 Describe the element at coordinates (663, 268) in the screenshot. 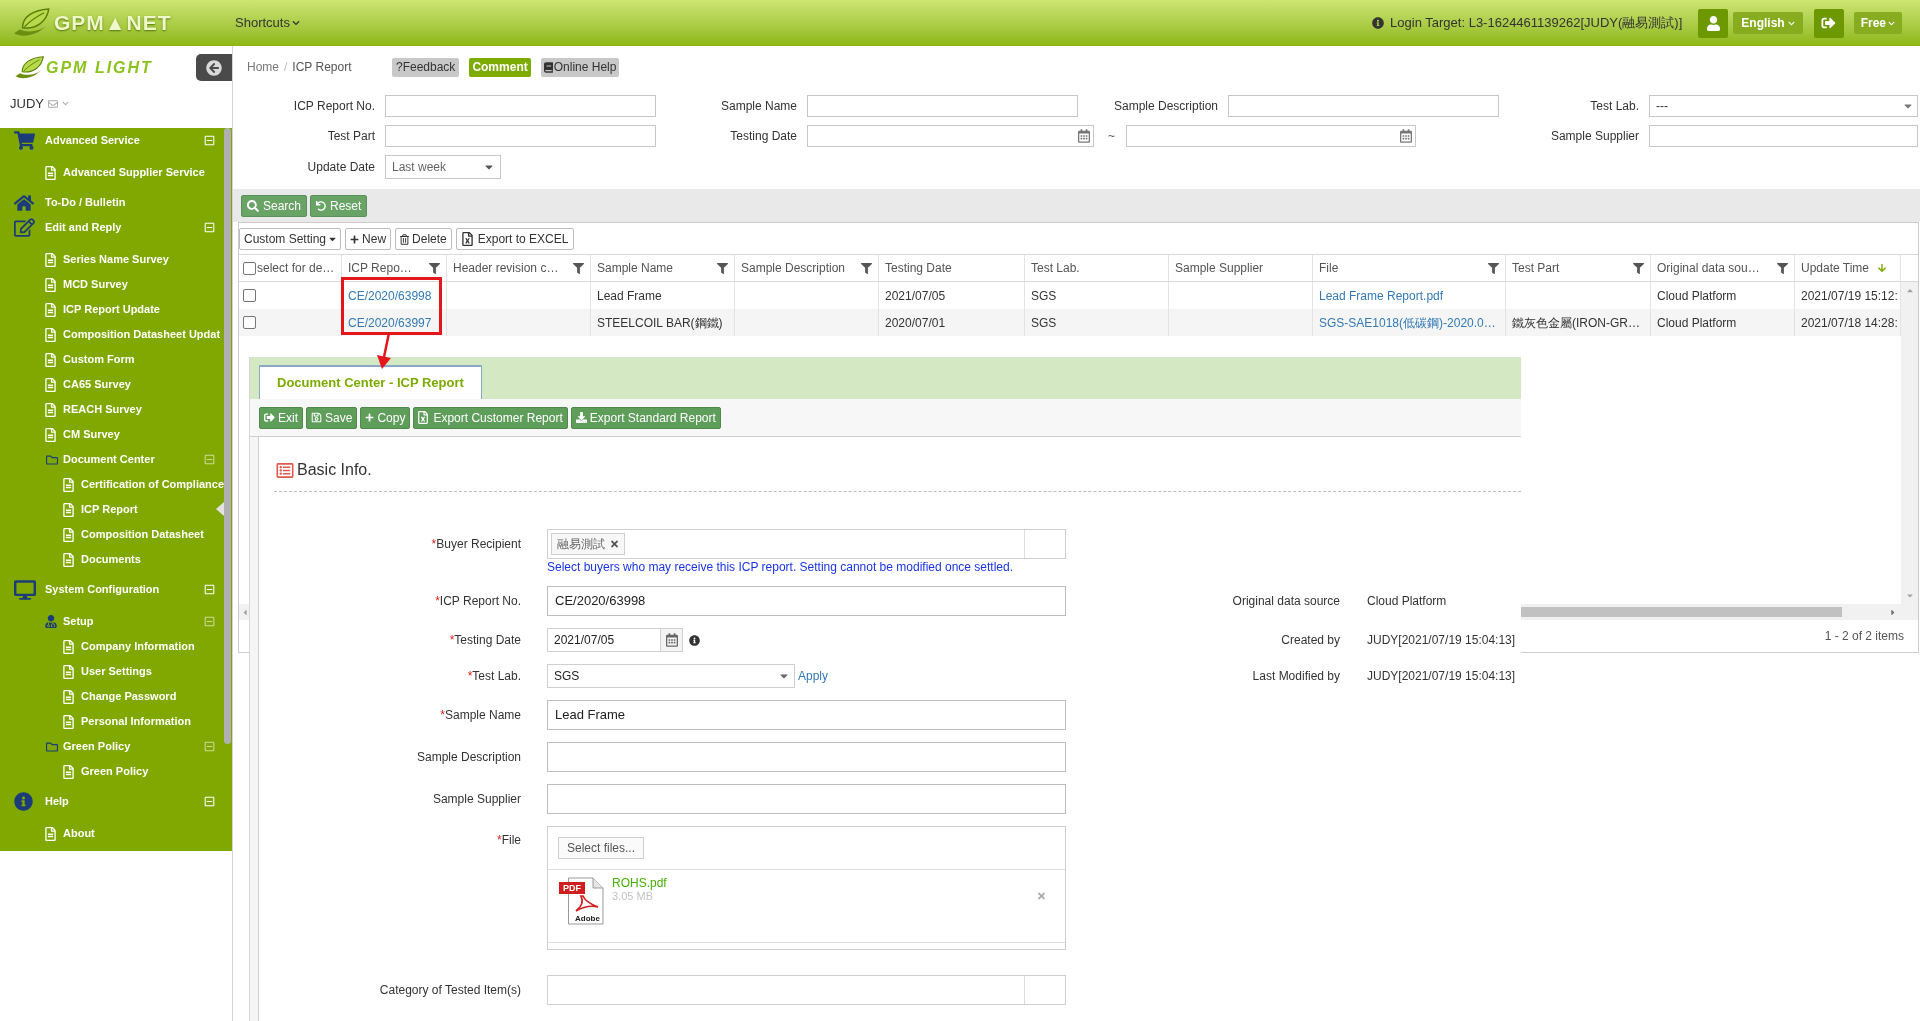

I see `column-header: Sample Name` at that location.